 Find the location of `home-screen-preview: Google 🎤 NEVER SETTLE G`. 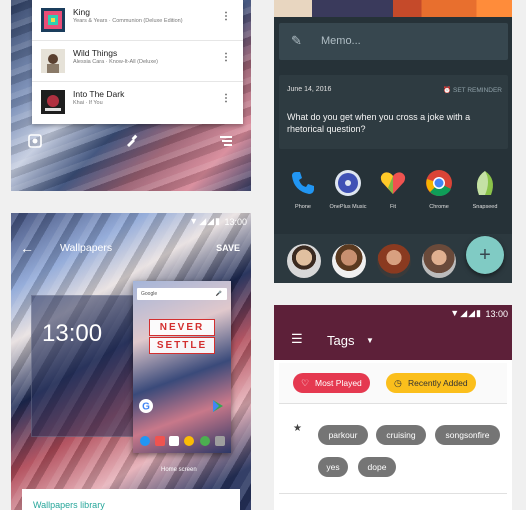

home-screen-preview: Google 🎤 NEVER SETTLE G is located at coordinates (182, 367).